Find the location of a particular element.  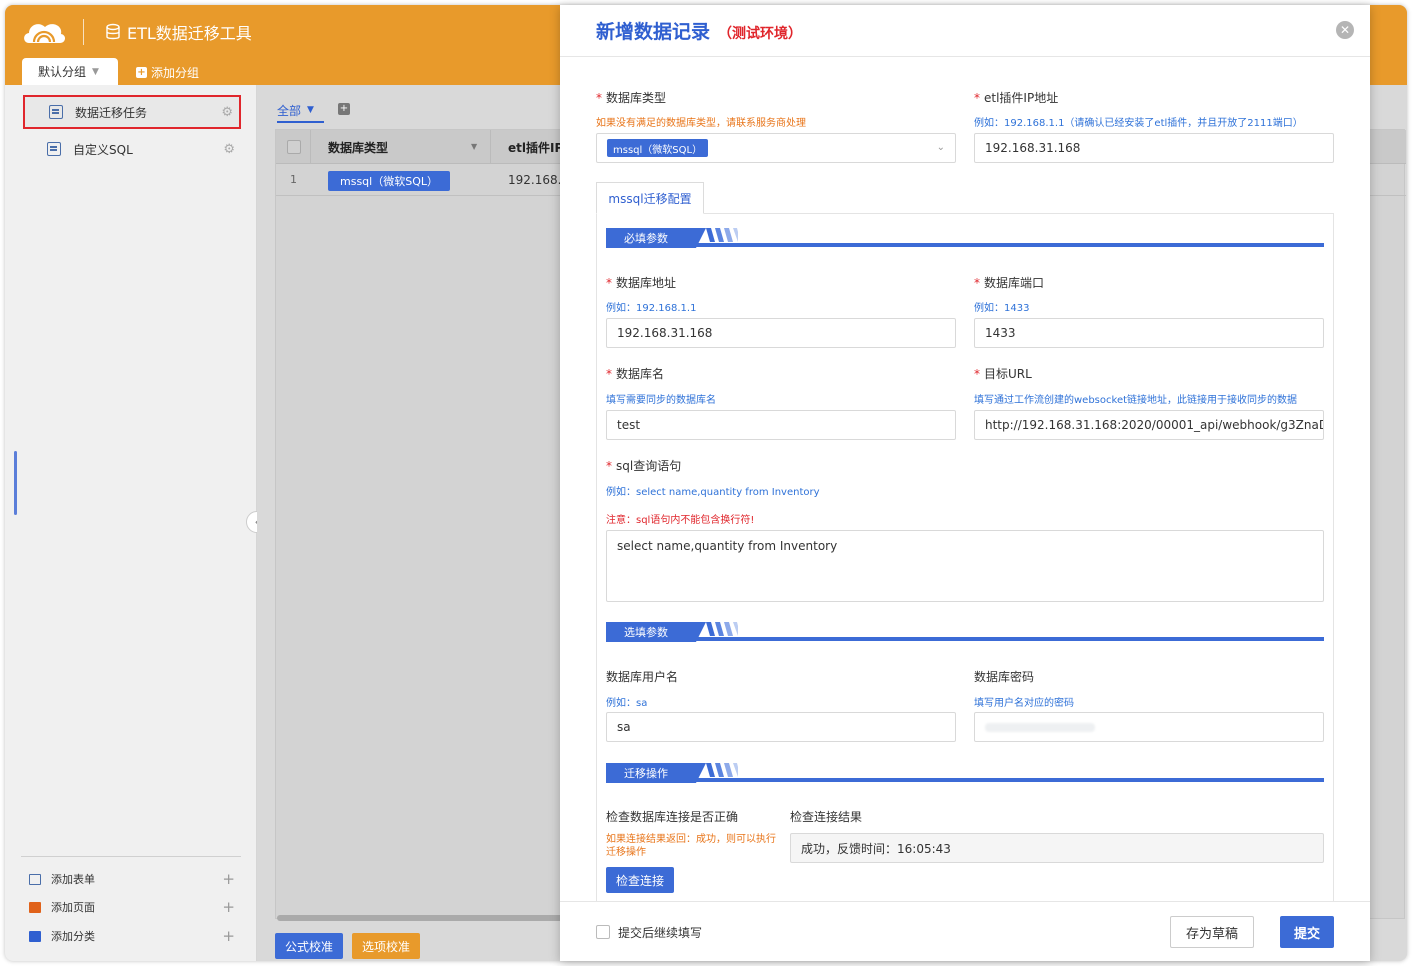

select-all-checkbox is located at coordinates (294, 147).